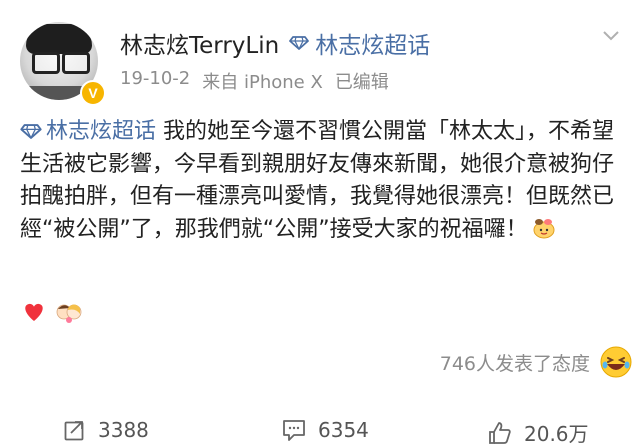  I want to click on verified-badge-icon: V, so click(93, 93).